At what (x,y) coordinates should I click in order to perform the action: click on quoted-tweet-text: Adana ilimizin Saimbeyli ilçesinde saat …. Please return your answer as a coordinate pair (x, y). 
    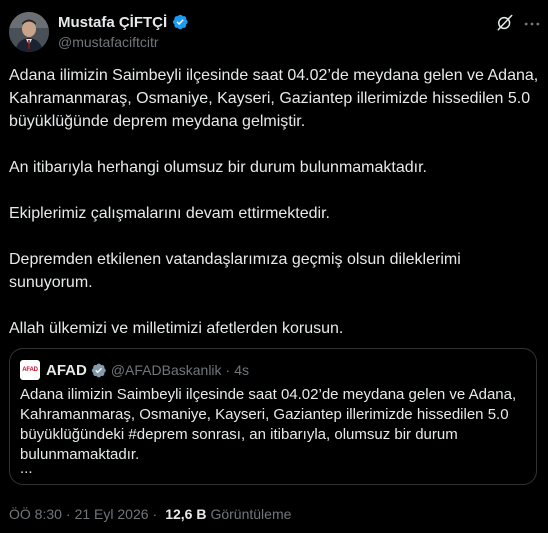
    Looking at the image, I should click on (268, 424).